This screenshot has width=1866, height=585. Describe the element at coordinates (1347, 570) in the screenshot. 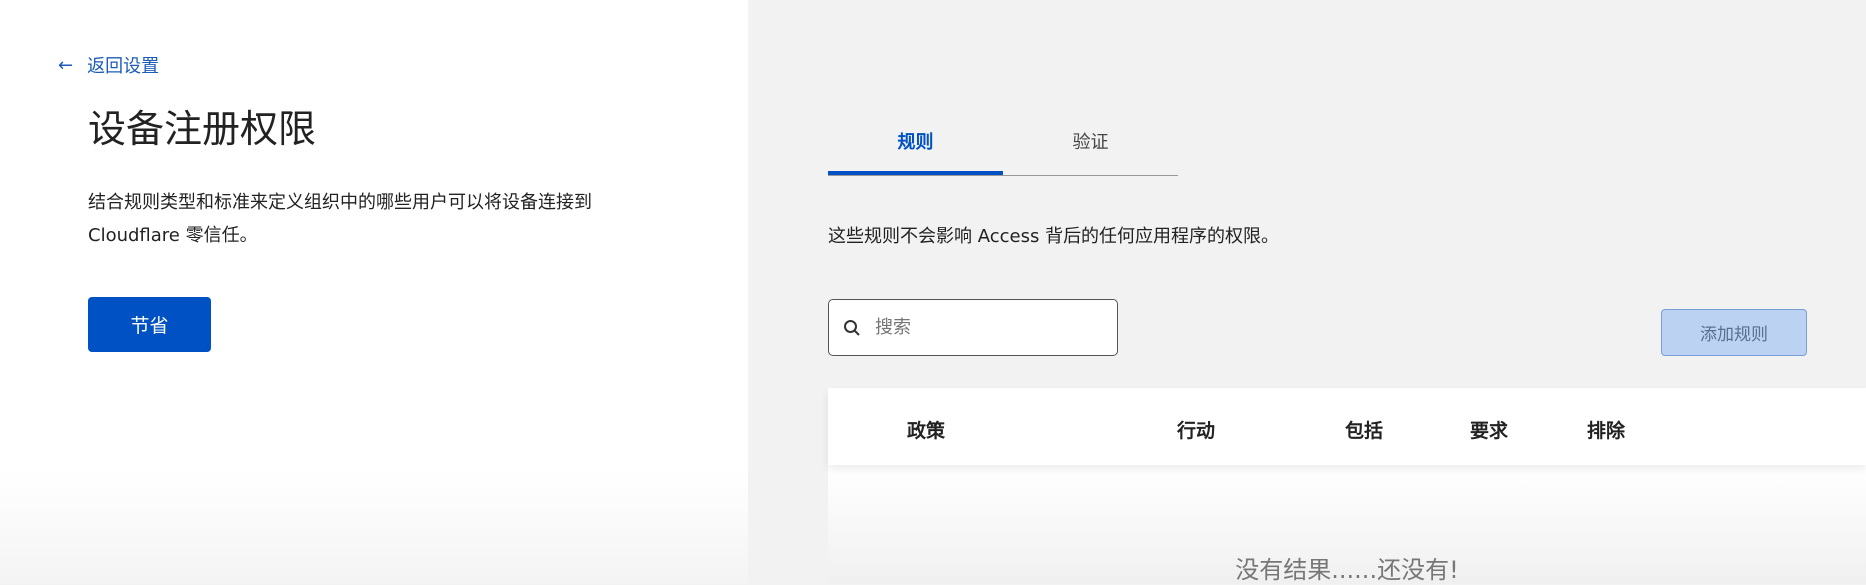

I see `empty-state-text: 没有结果......还没有!` at that location.